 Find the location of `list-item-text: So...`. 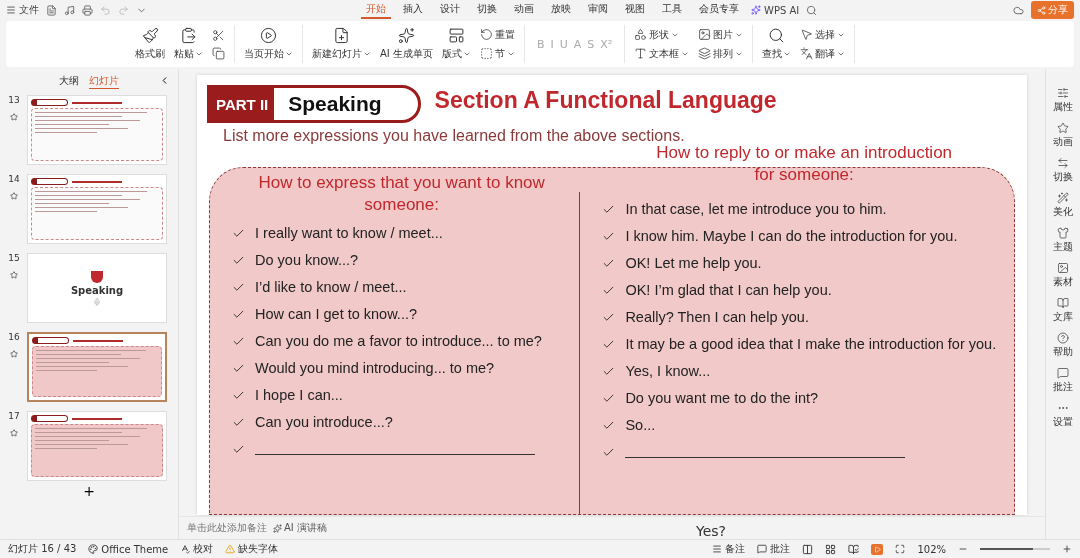

list-item-text: So... is located at coordinates (640, 426).